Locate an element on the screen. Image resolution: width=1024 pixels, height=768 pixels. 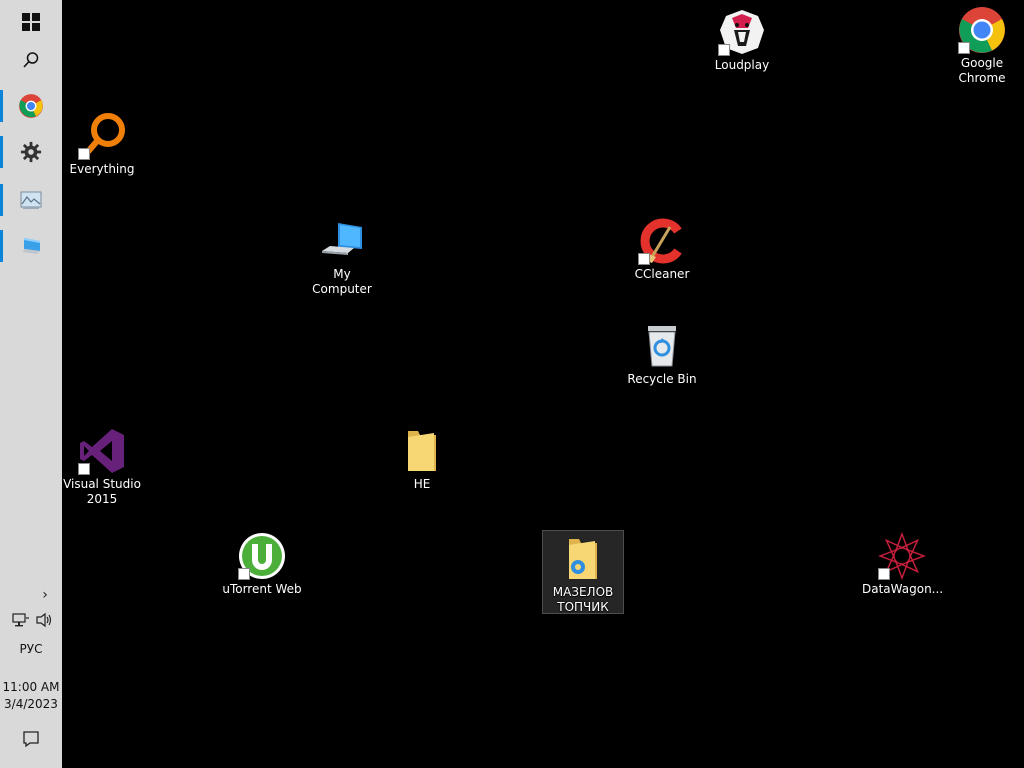
desktop-icon-recycle-bin: Recycle Bin is located at coordinates (662, 354).